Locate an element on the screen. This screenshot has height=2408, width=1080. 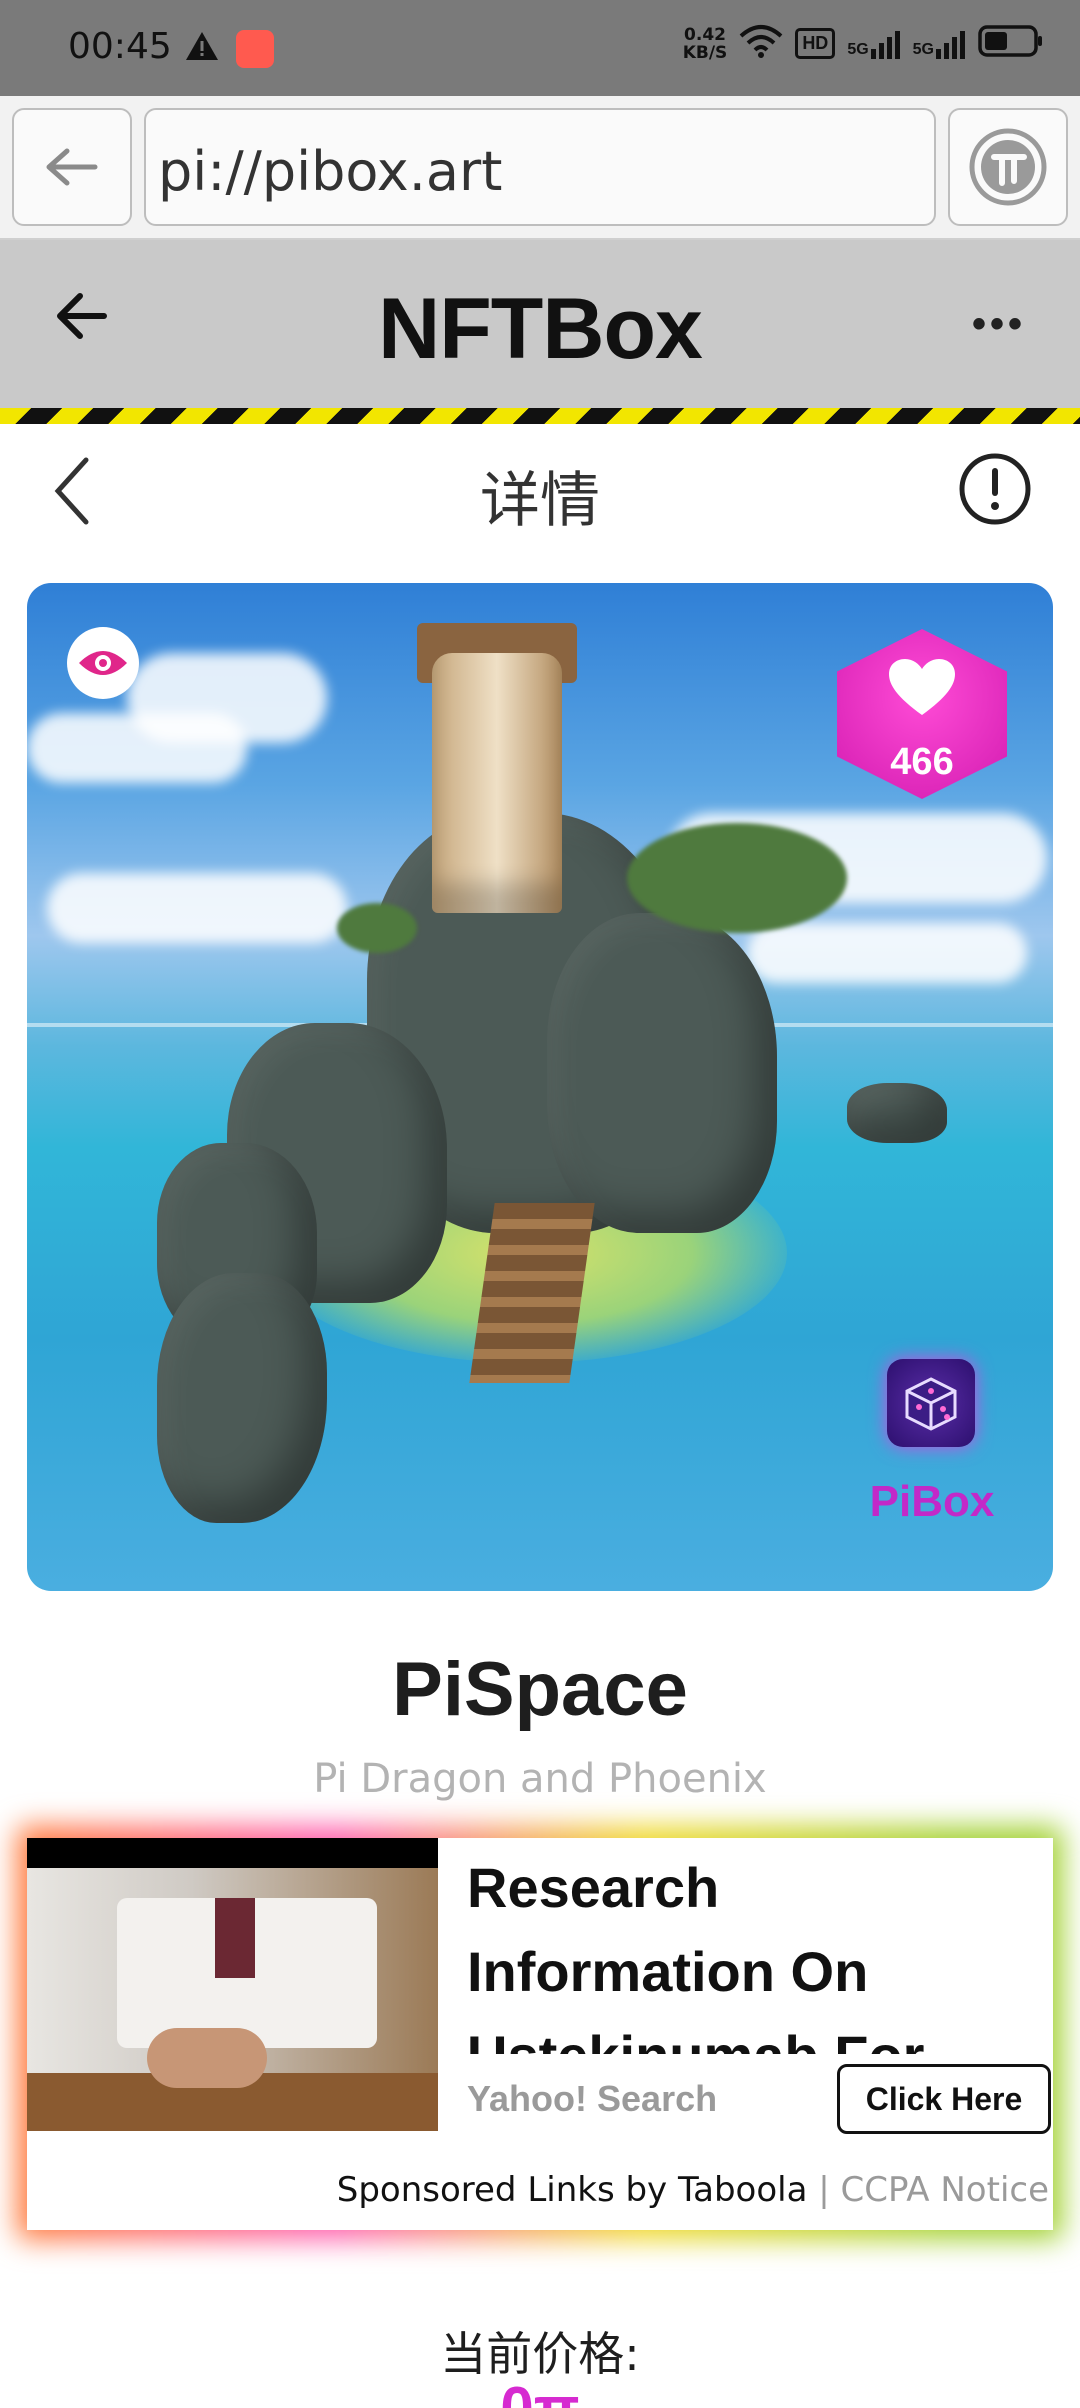
url-bar: pi://pibox.art is located at coordinates (540, 167).